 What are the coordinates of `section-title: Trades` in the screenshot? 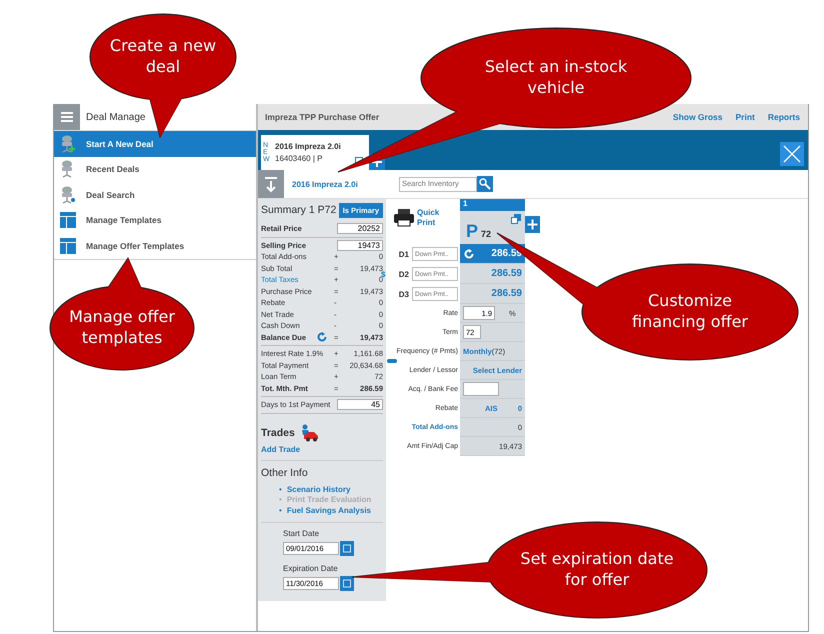 It's located at (278, 432).